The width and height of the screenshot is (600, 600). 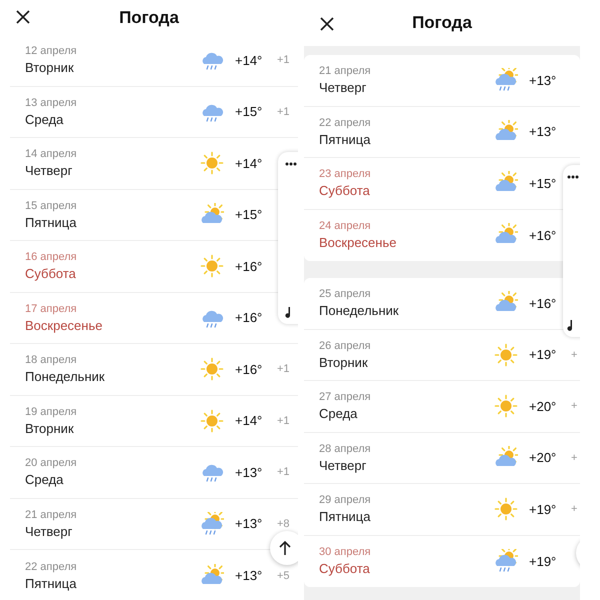 What do you see at coordinates (51, 102) in the screenshot?
I see `day-date: 13 апреля` at bounding box center [51, 102].